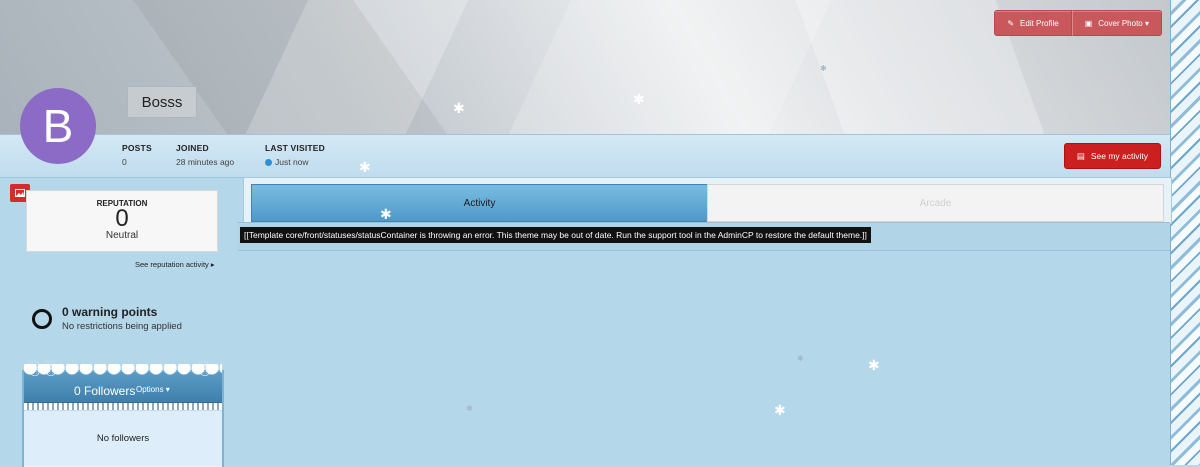  Describe the element at coordinates (295, 148) in the screenshot. I see `last-visited-label: LAST VISITED` at that location.